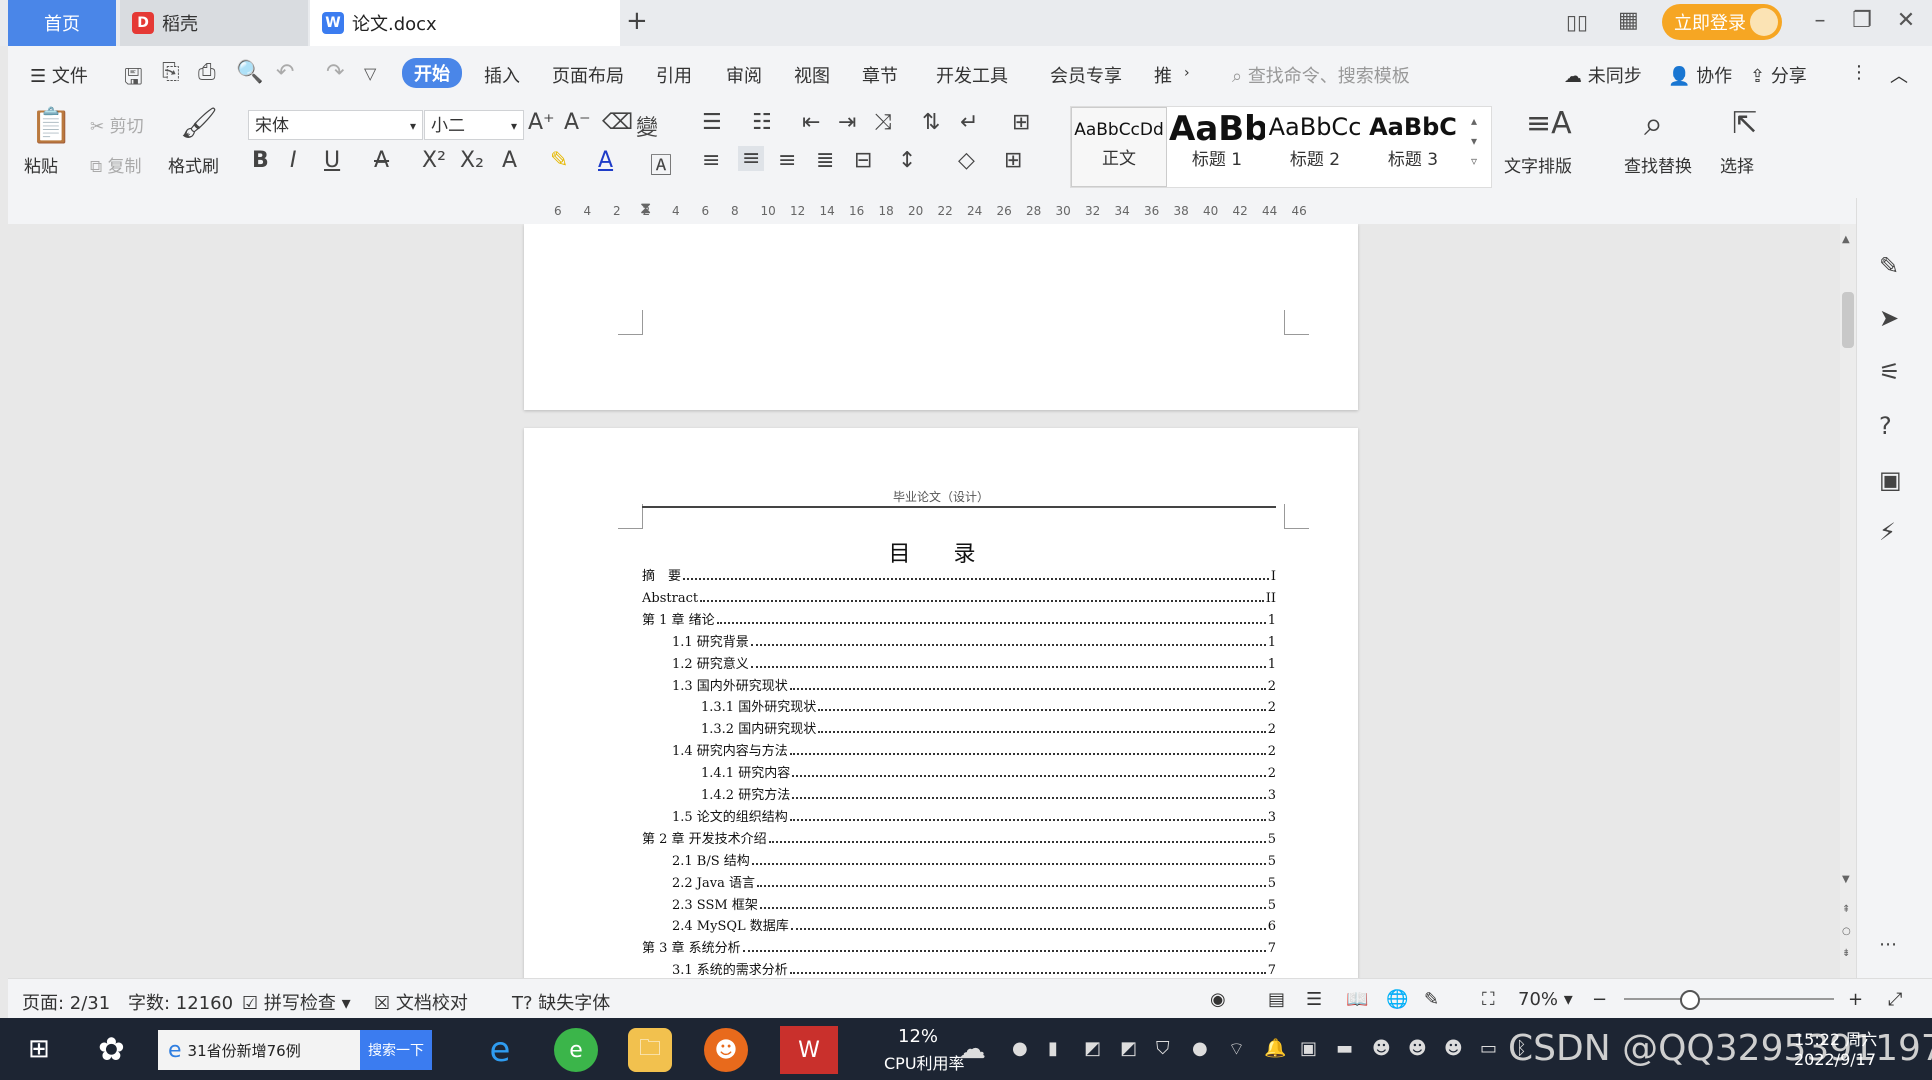 The height and width of the screenshot is (1080, 1932). Describe the element at coordinates (111, 1049) in the screenshot. I see `pinwheel-app-icon: ✿` at that location.